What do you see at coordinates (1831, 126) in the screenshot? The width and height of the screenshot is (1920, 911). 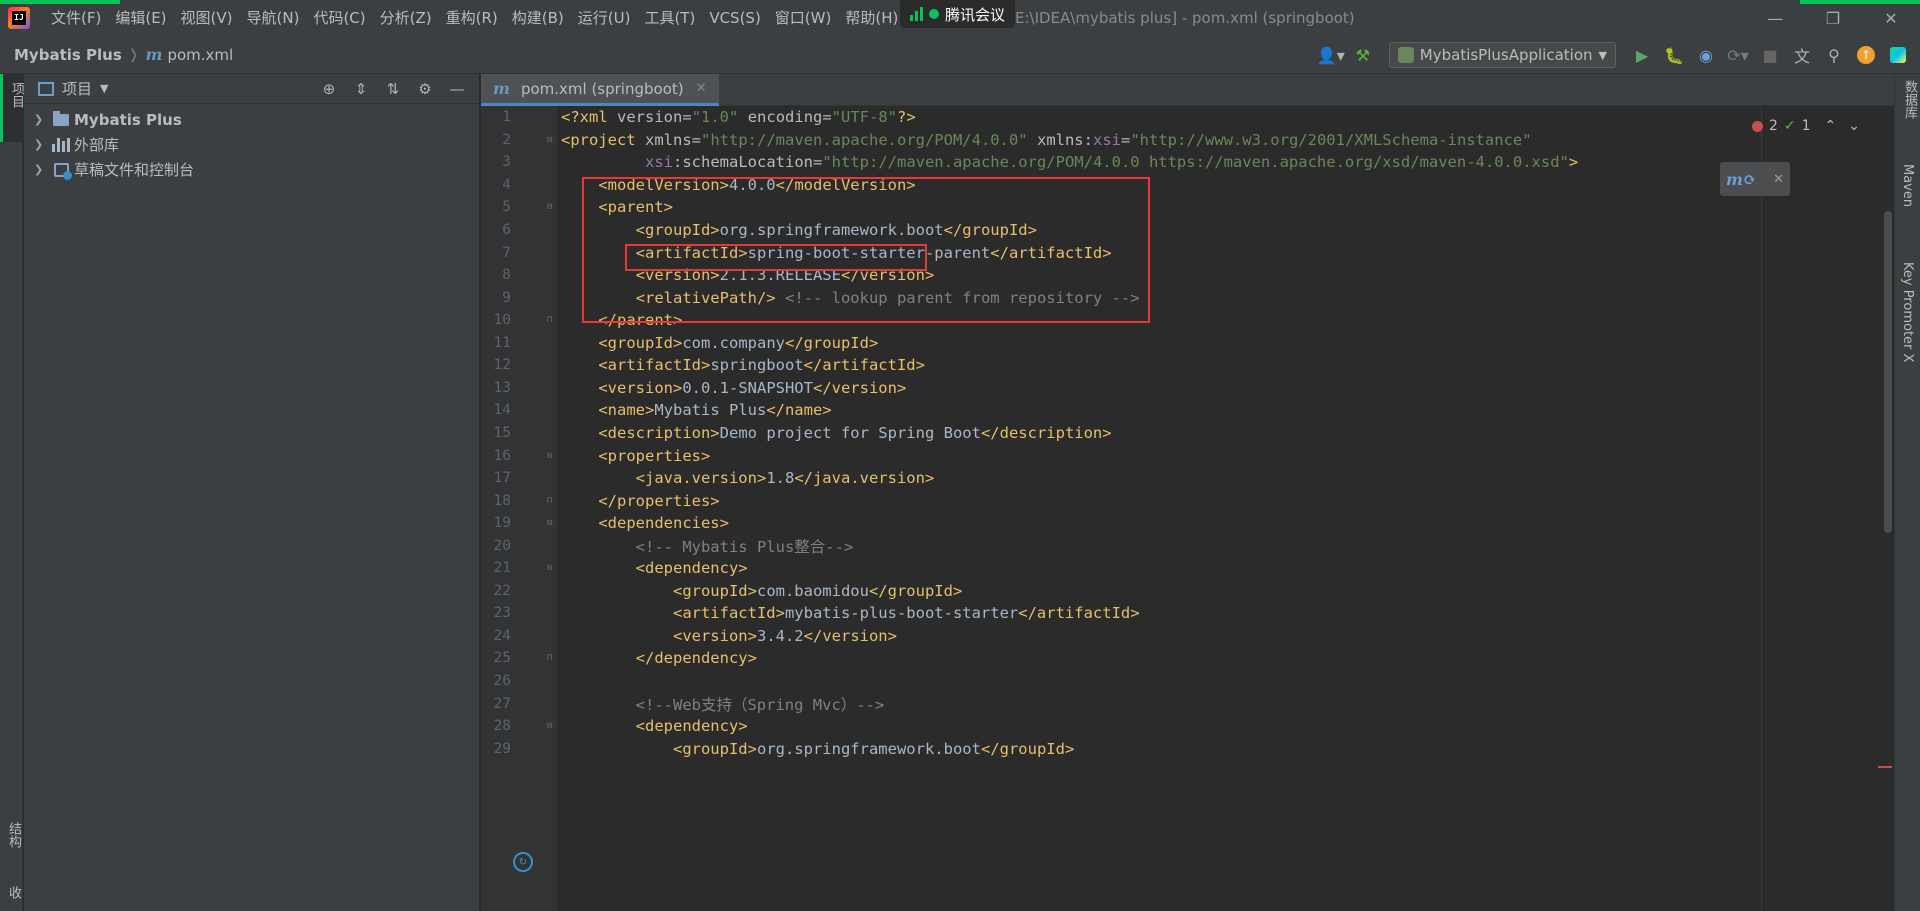 I see `chevron-up-icon: ⌃` at bounding box center [1831, 126].